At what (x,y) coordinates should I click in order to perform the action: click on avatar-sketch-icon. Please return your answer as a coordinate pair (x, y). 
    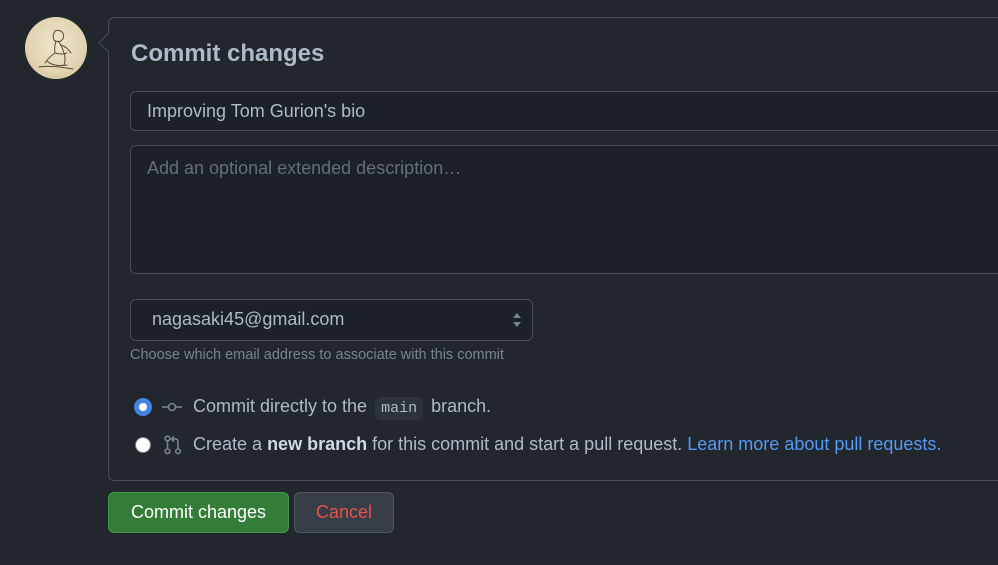
    Looking at the image, I should click on (56, 49).